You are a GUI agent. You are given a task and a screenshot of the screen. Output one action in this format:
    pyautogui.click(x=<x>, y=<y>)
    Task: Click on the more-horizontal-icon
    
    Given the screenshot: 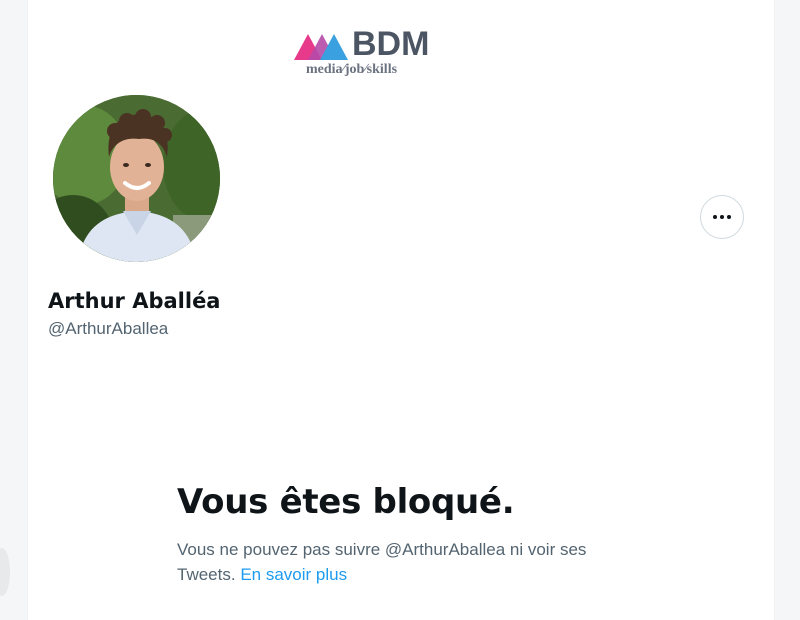 What is the action you would take?
    pyautogui.click(x=722, y=217)
    